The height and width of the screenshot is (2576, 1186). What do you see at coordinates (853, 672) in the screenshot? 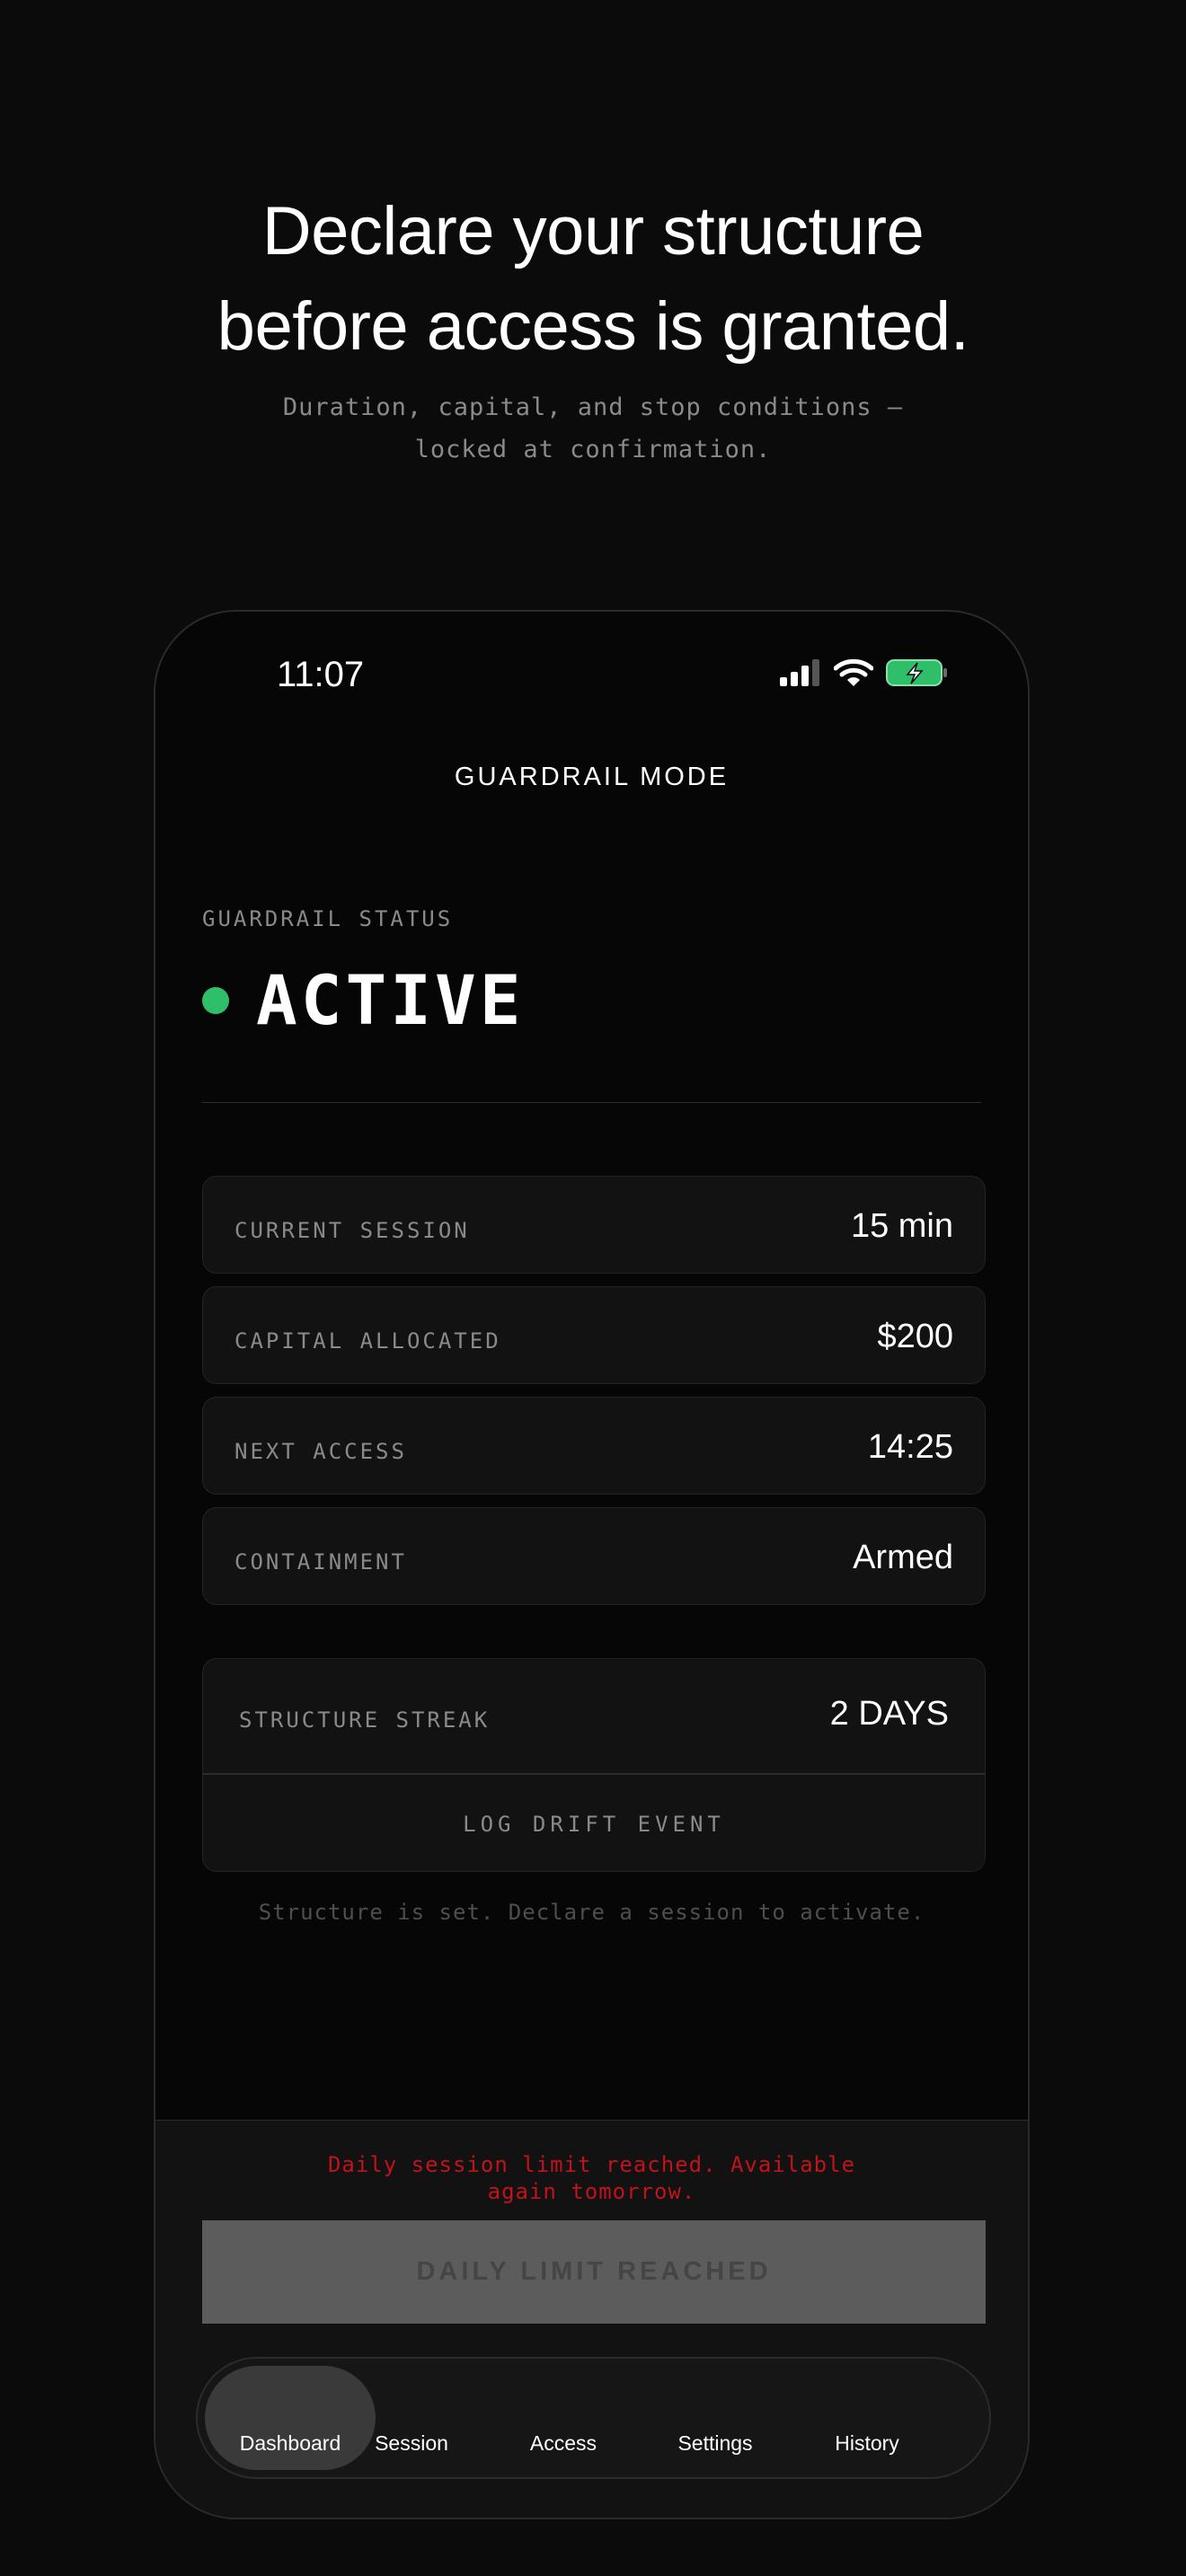
I see `wifi-icon` at bounding box center [853, 672].